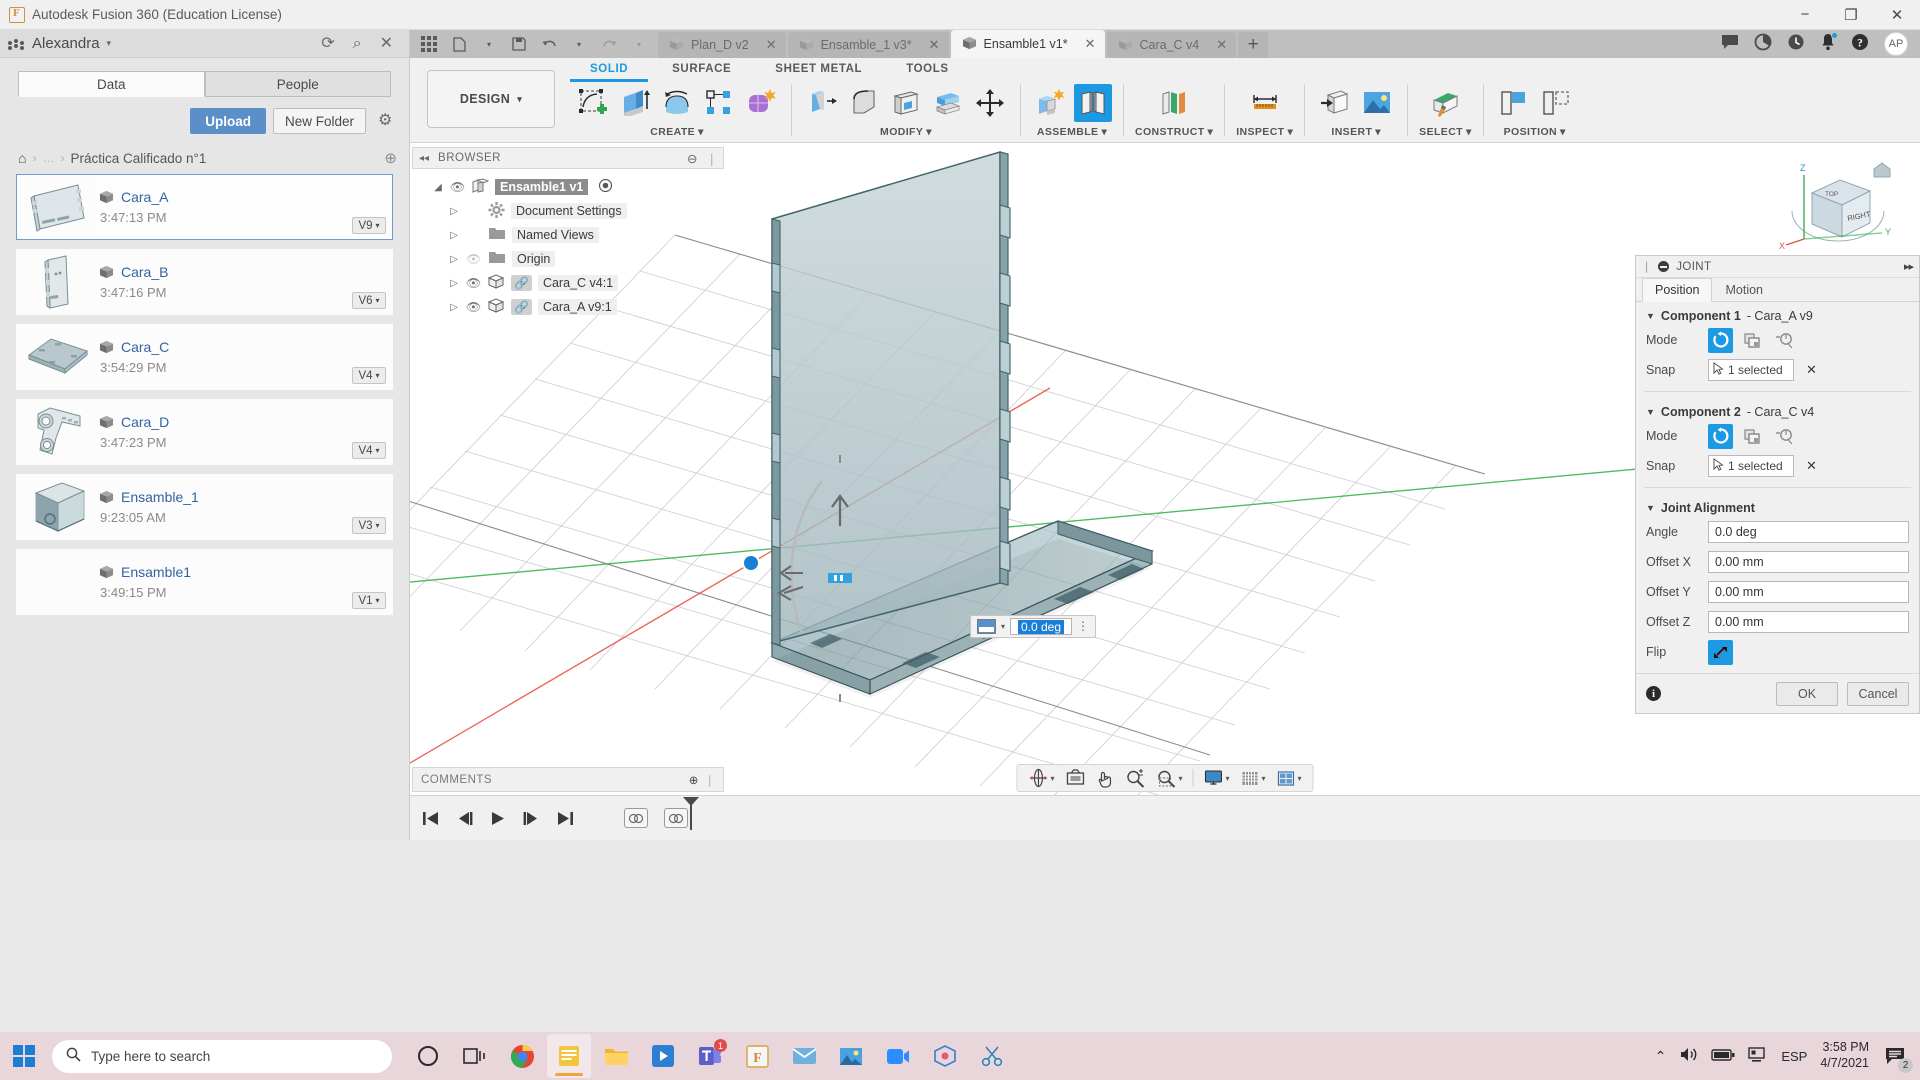 This screenshot has width=1920, height=1080. What do you see at coordinates (1784, 340) in the screenshot?
I see `component1-mode-two-edge-intersection-icon` at bounding box center [1784, 340].